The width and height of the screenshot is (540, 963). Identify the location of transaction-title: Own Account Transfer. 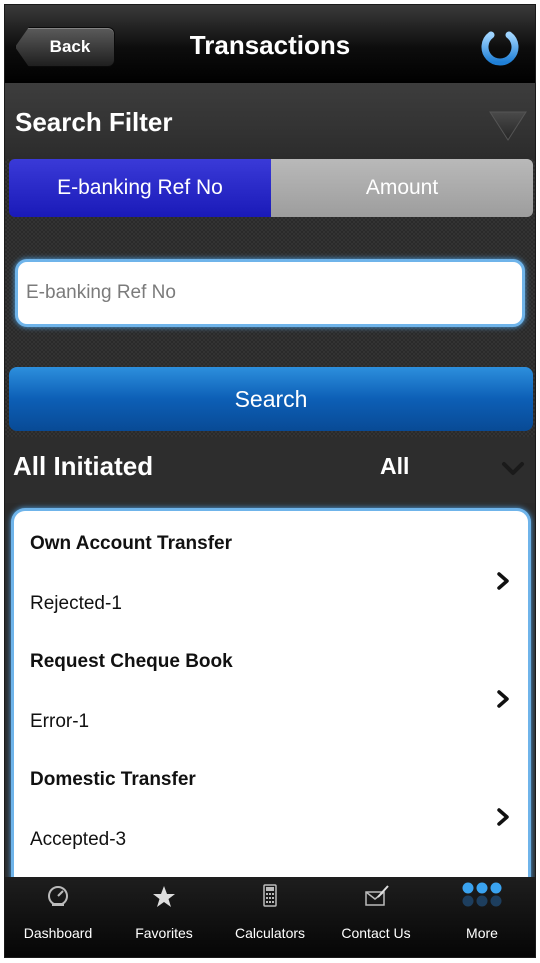
(131, 543).